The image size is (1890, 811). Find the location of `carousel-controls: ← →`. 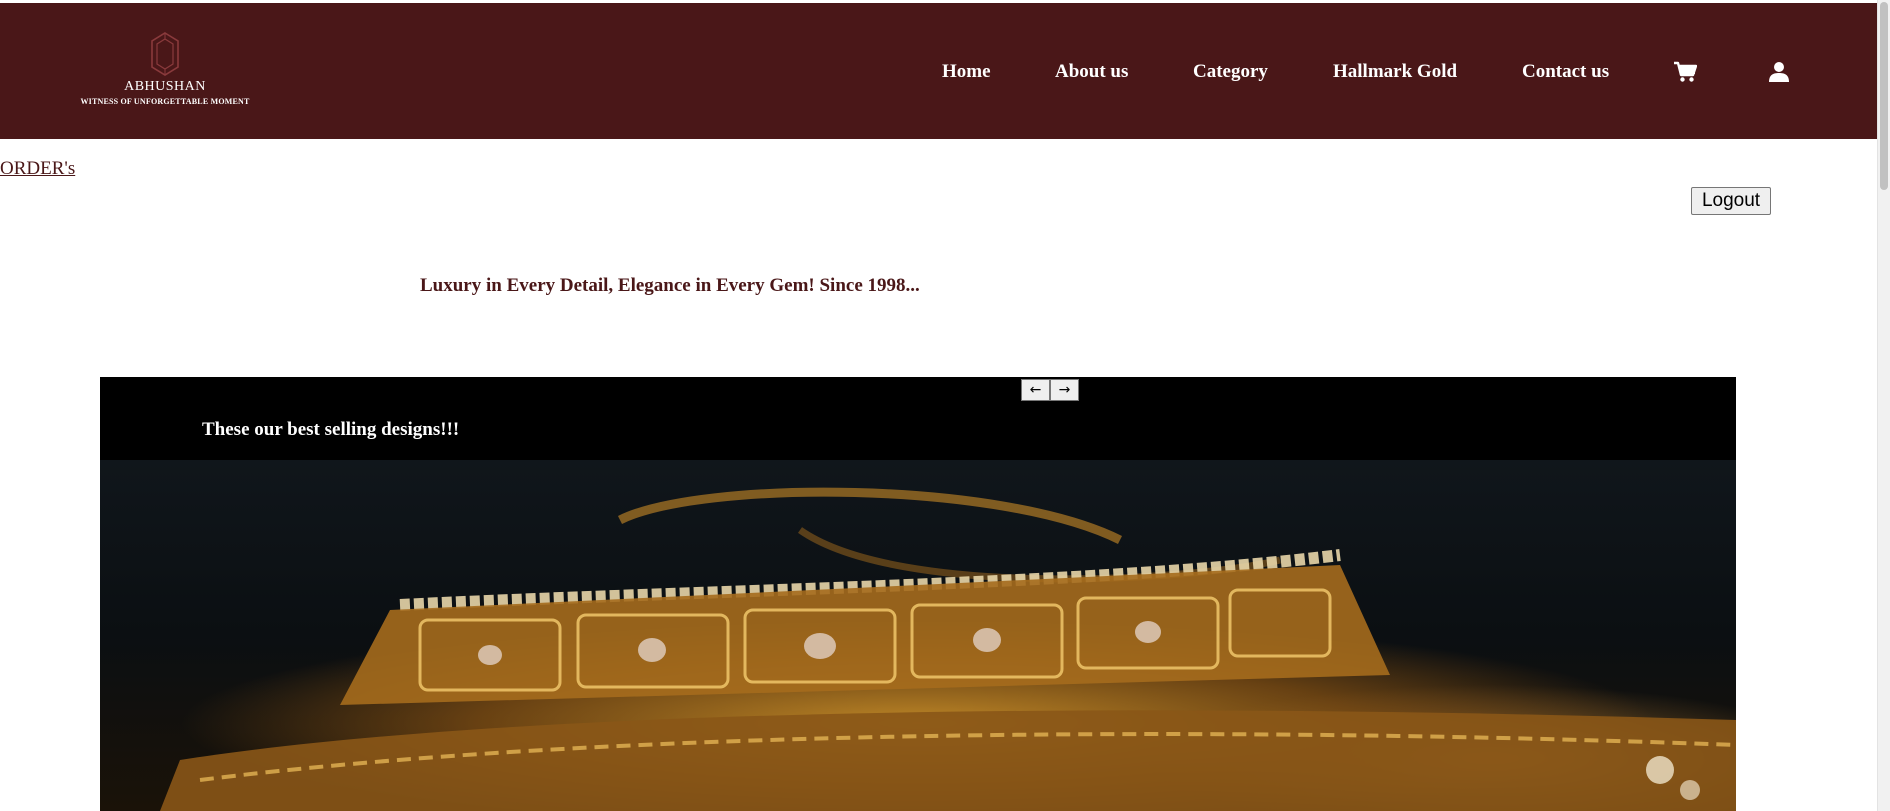

carousel-controls: ← → is located at coordinates (1050, 390).